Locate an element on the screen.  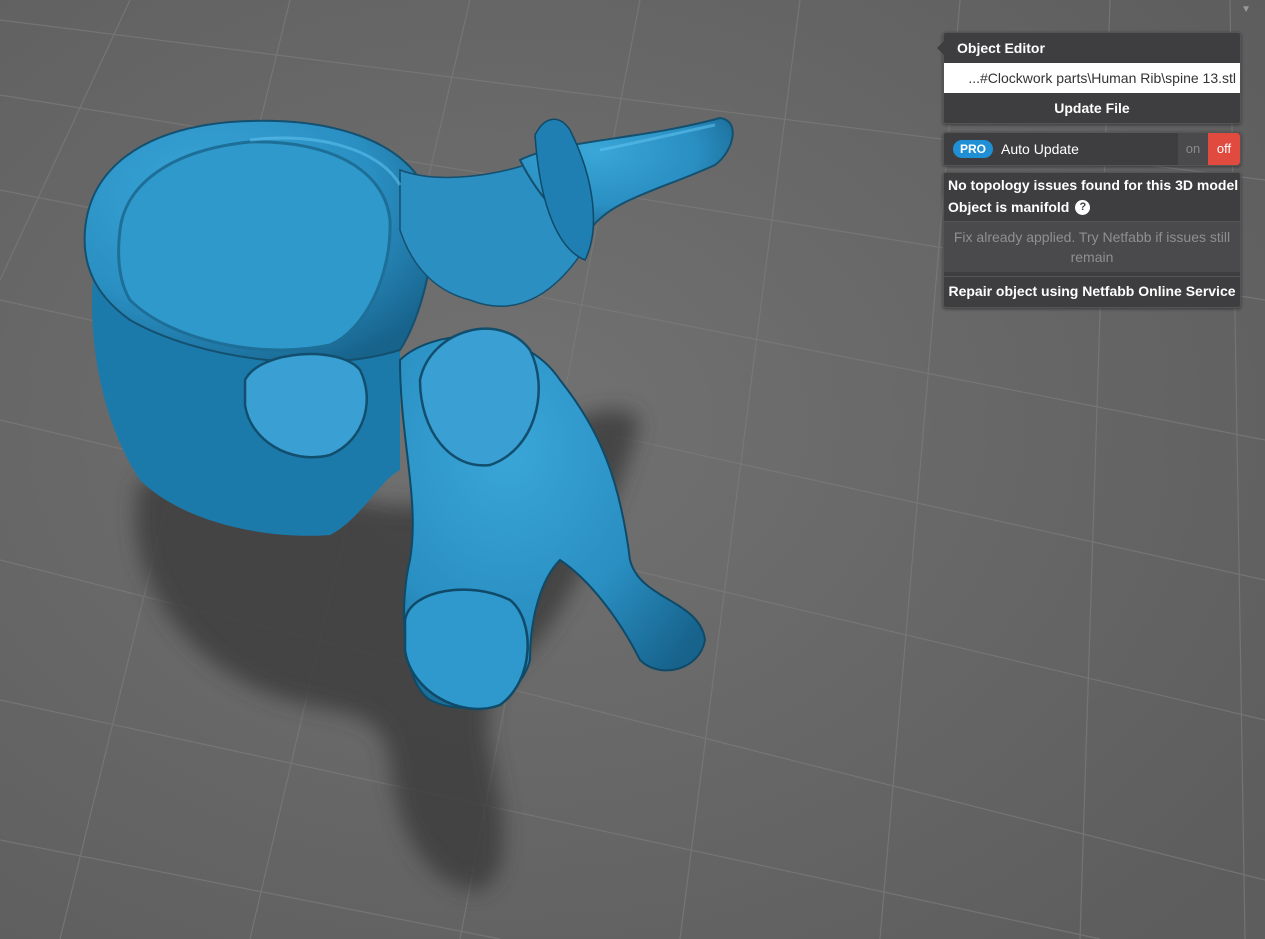
update-file-button: Update File is located at coordinates (1092, 108).